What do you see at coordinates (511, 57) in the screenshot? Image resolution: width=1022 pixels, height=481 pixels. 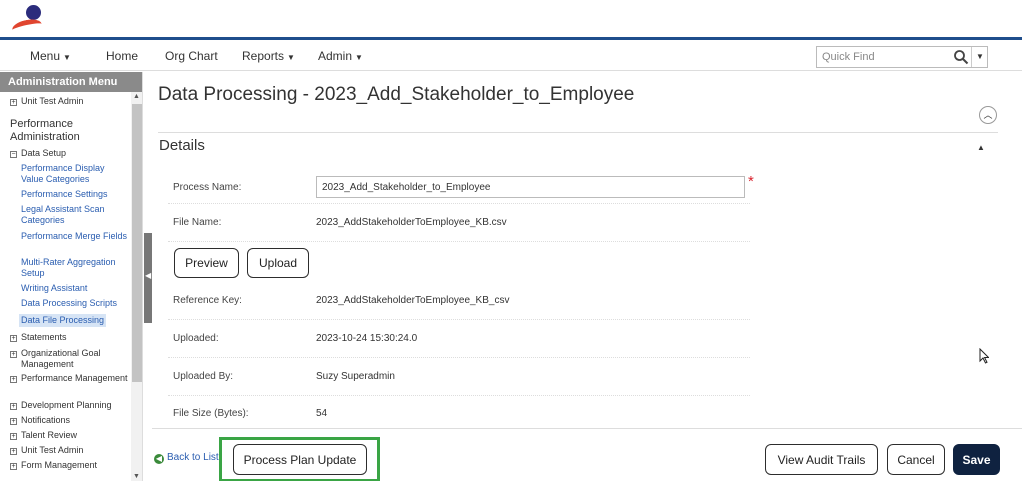 I see `main-nav: Menu▼ Home Org Chart Reports▼ Admin▼ ▼` at bounding box center [511, 57].